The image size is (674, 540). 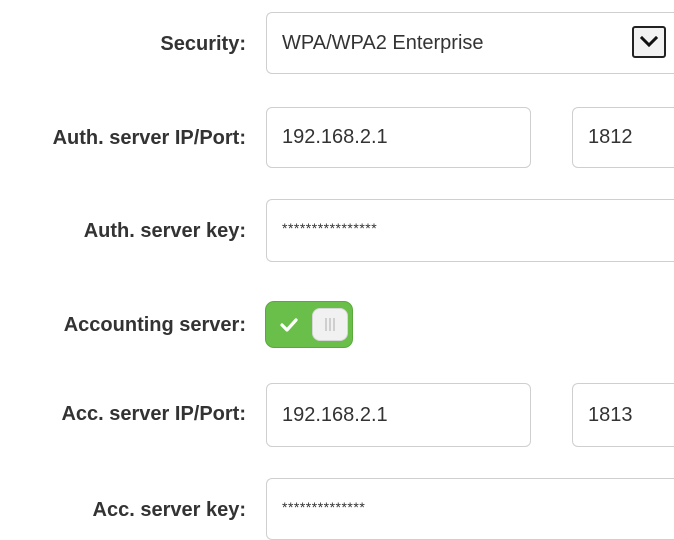 What do you see at coordinates (154, 325) in the screenshot?
I see `accounting-label: Accounting server:` at bounding box center [154, 325].